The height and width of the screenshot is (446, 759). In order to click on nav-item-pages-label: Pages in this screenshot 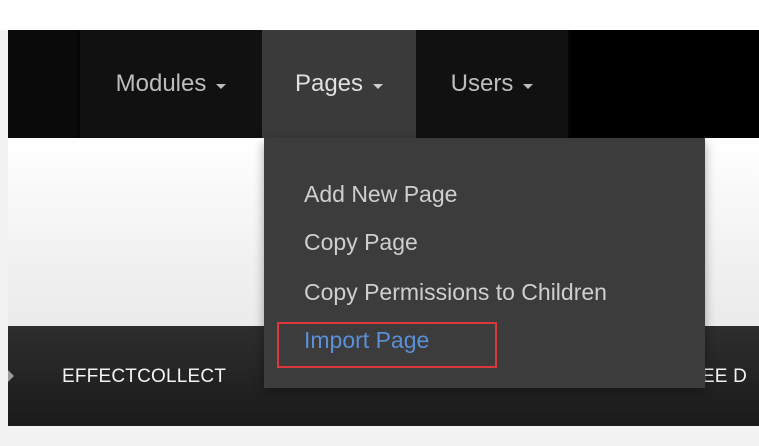, I will do `click(329, 83)`.